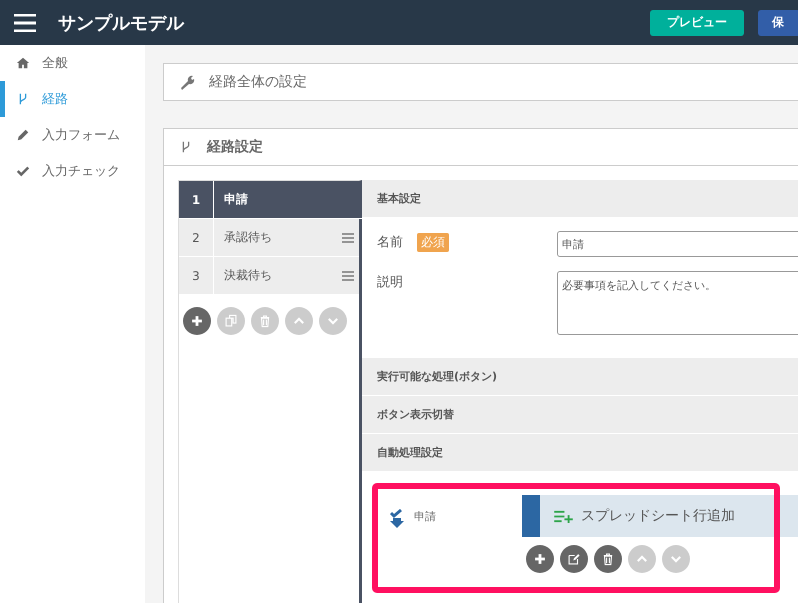  What do you see at coordinates (247, 237) in the screenshot?
I see `step-name: 承認待ち` at bounding box center [247, 237].